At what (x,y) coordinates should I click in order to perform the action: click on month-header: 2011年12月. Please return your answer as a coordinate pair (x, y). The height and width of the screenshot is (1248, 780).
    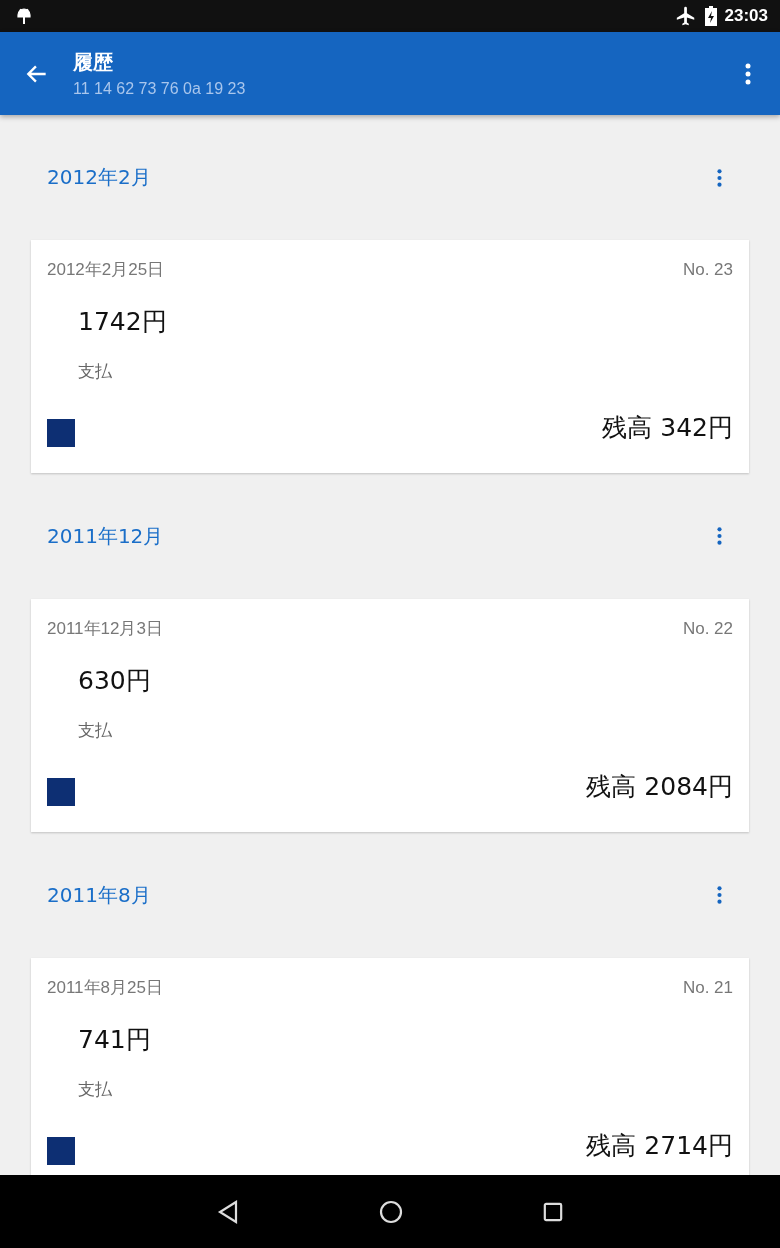
    Looking at the image, I should click on (105, 536).